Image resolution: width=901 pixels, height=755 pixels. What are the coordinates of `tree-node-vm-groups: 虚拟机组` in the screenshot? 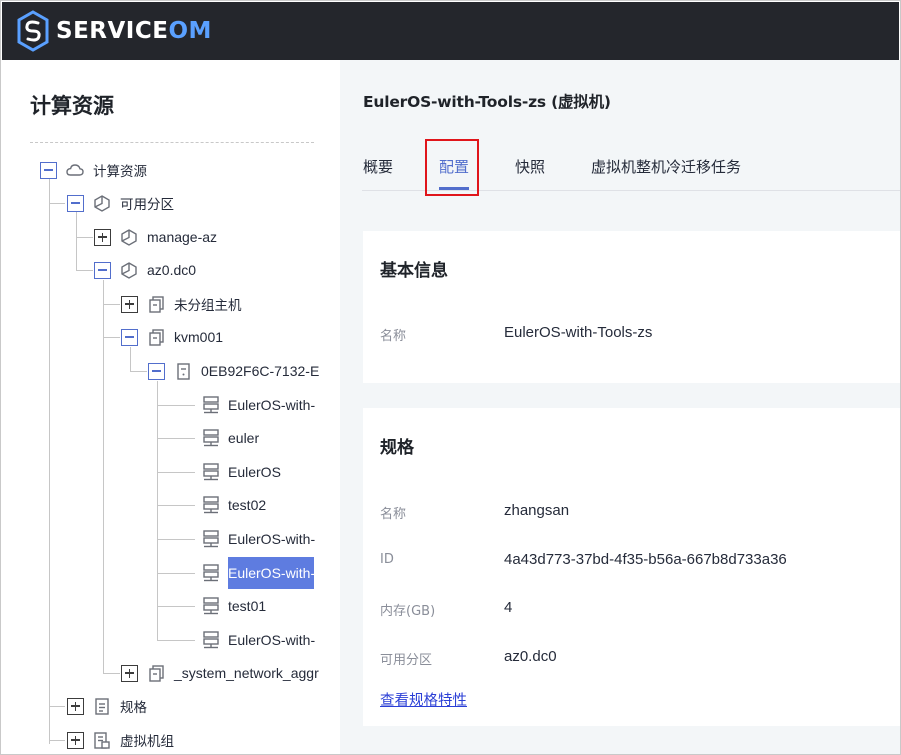 It's located at (120, 740).